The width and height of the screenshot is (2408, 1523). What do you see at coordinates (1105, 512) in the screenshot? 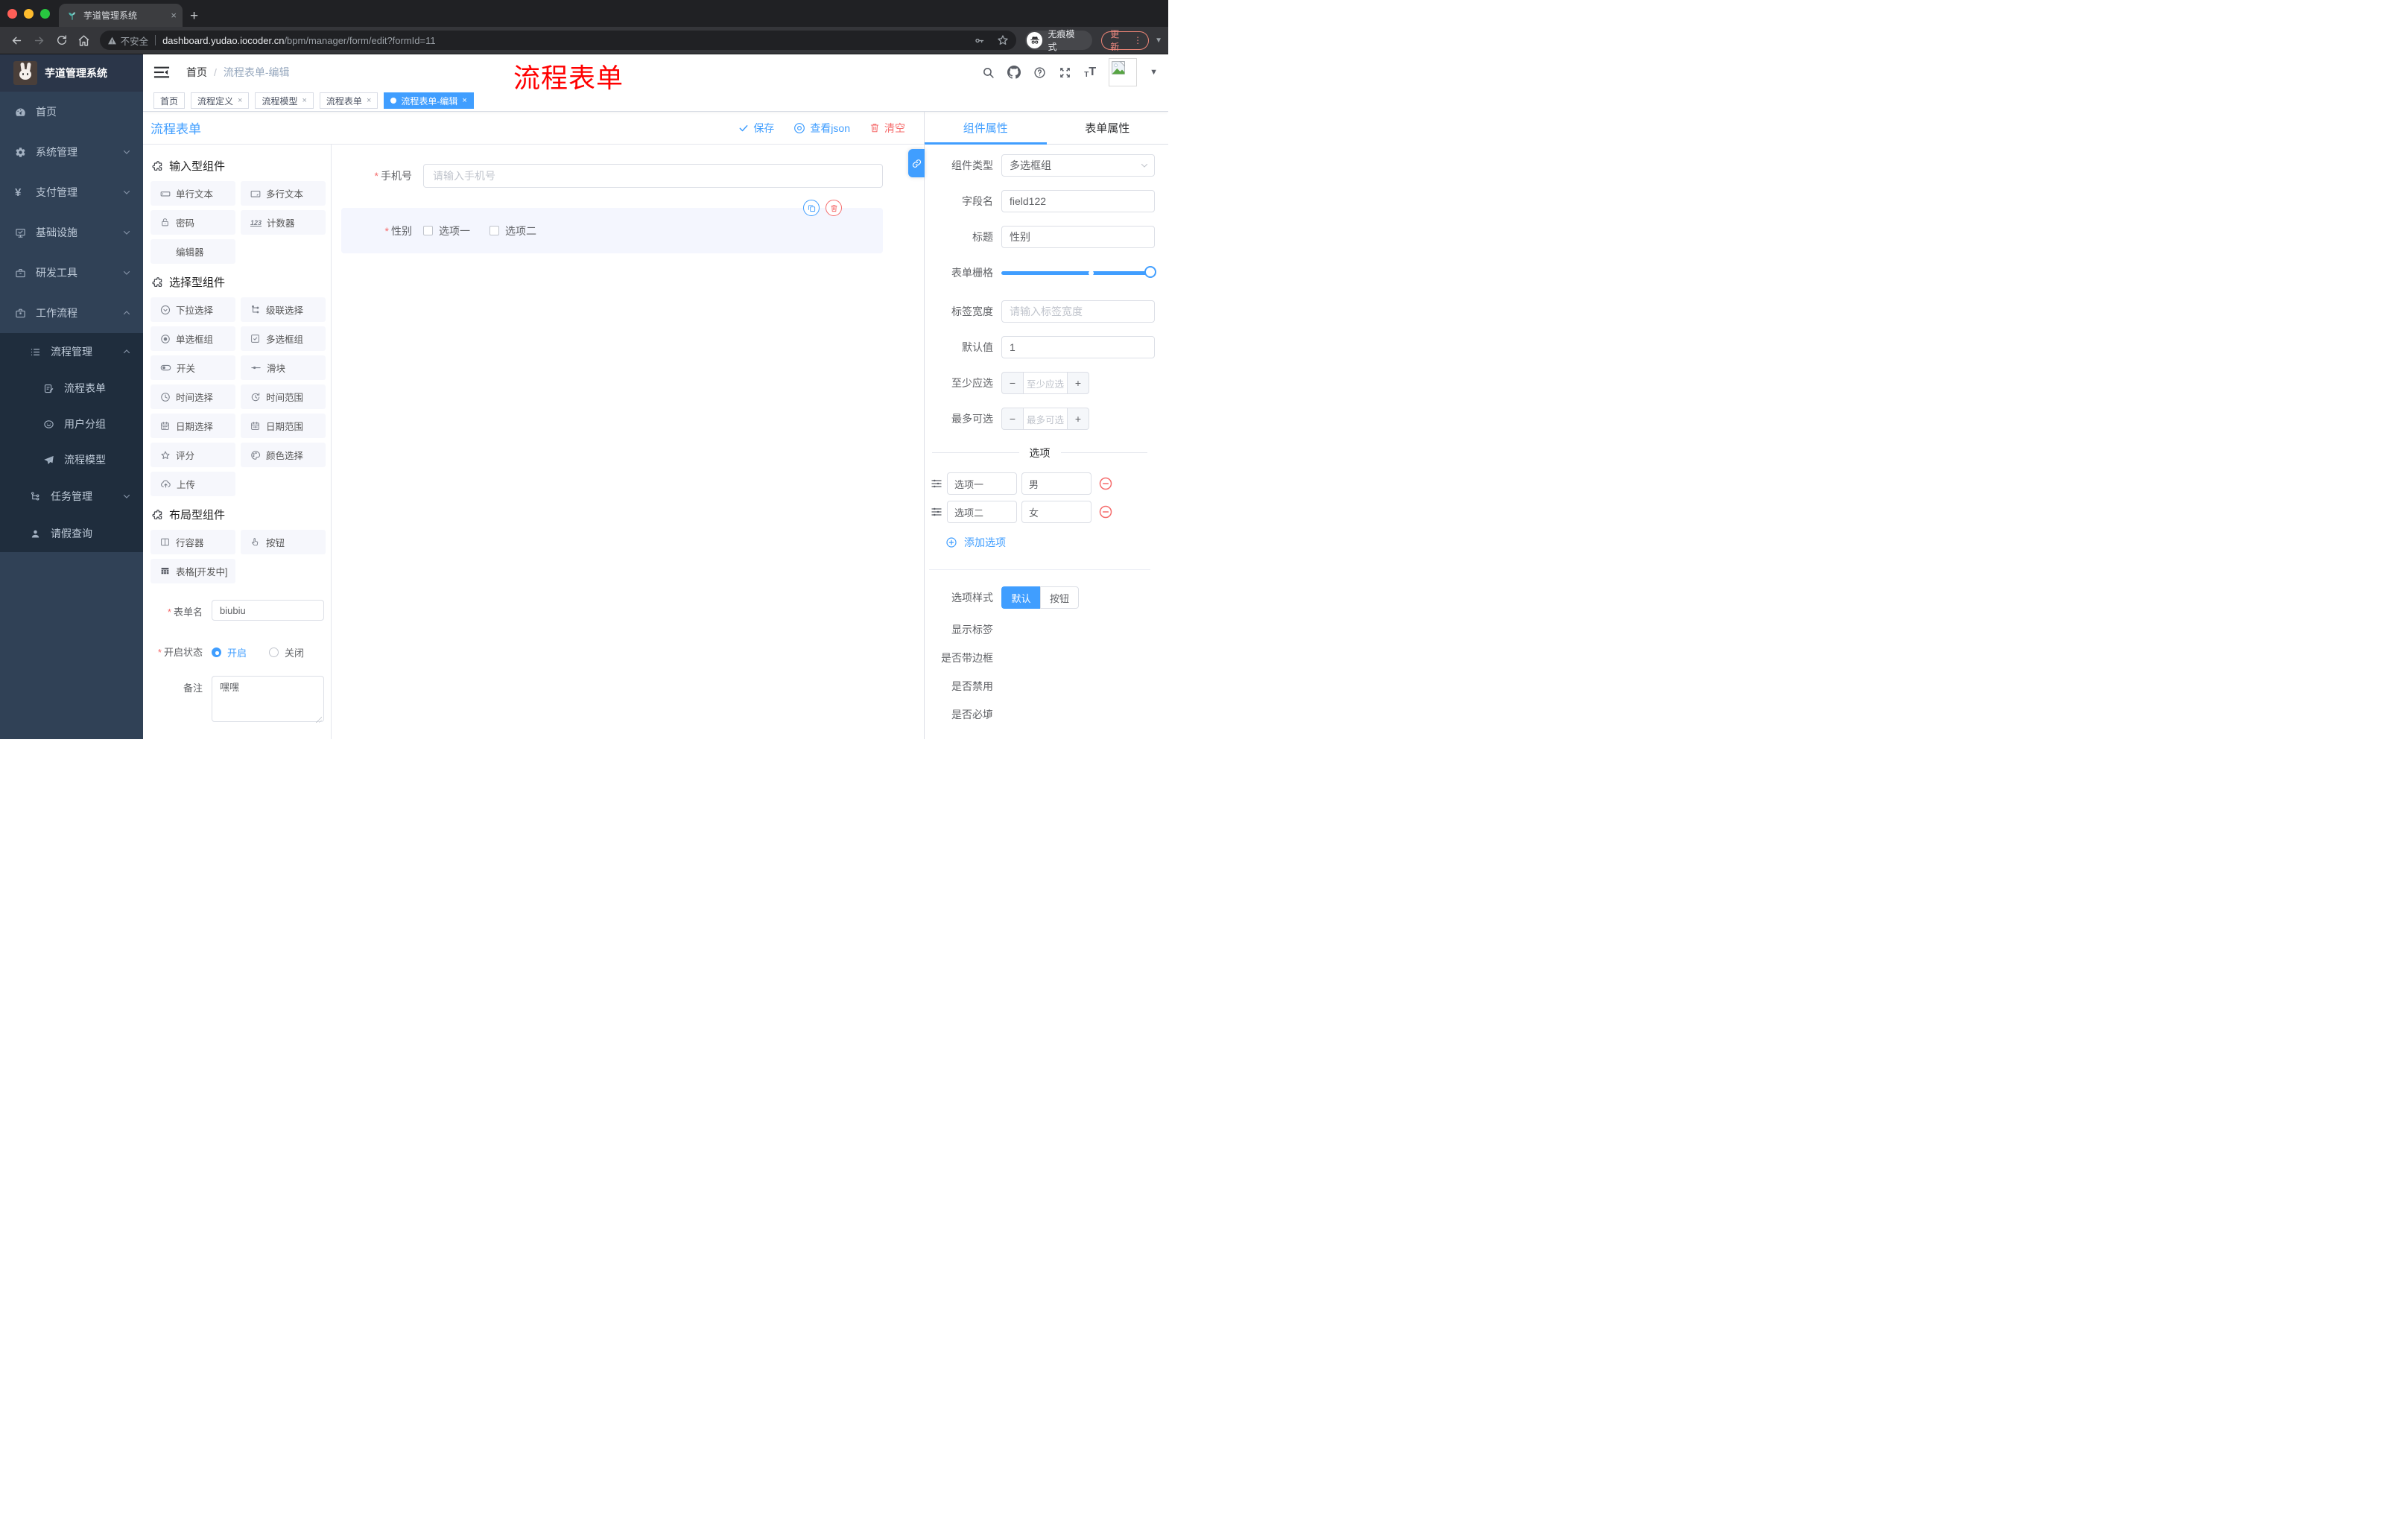
I see `remove-option-button` at bounding box center [1105, 512].